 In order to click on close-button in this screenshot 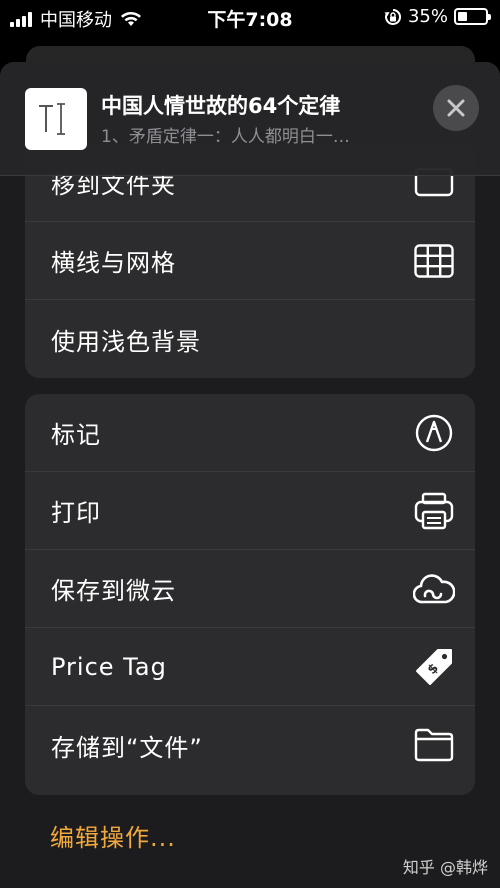, I will do `click(456, 108)`.